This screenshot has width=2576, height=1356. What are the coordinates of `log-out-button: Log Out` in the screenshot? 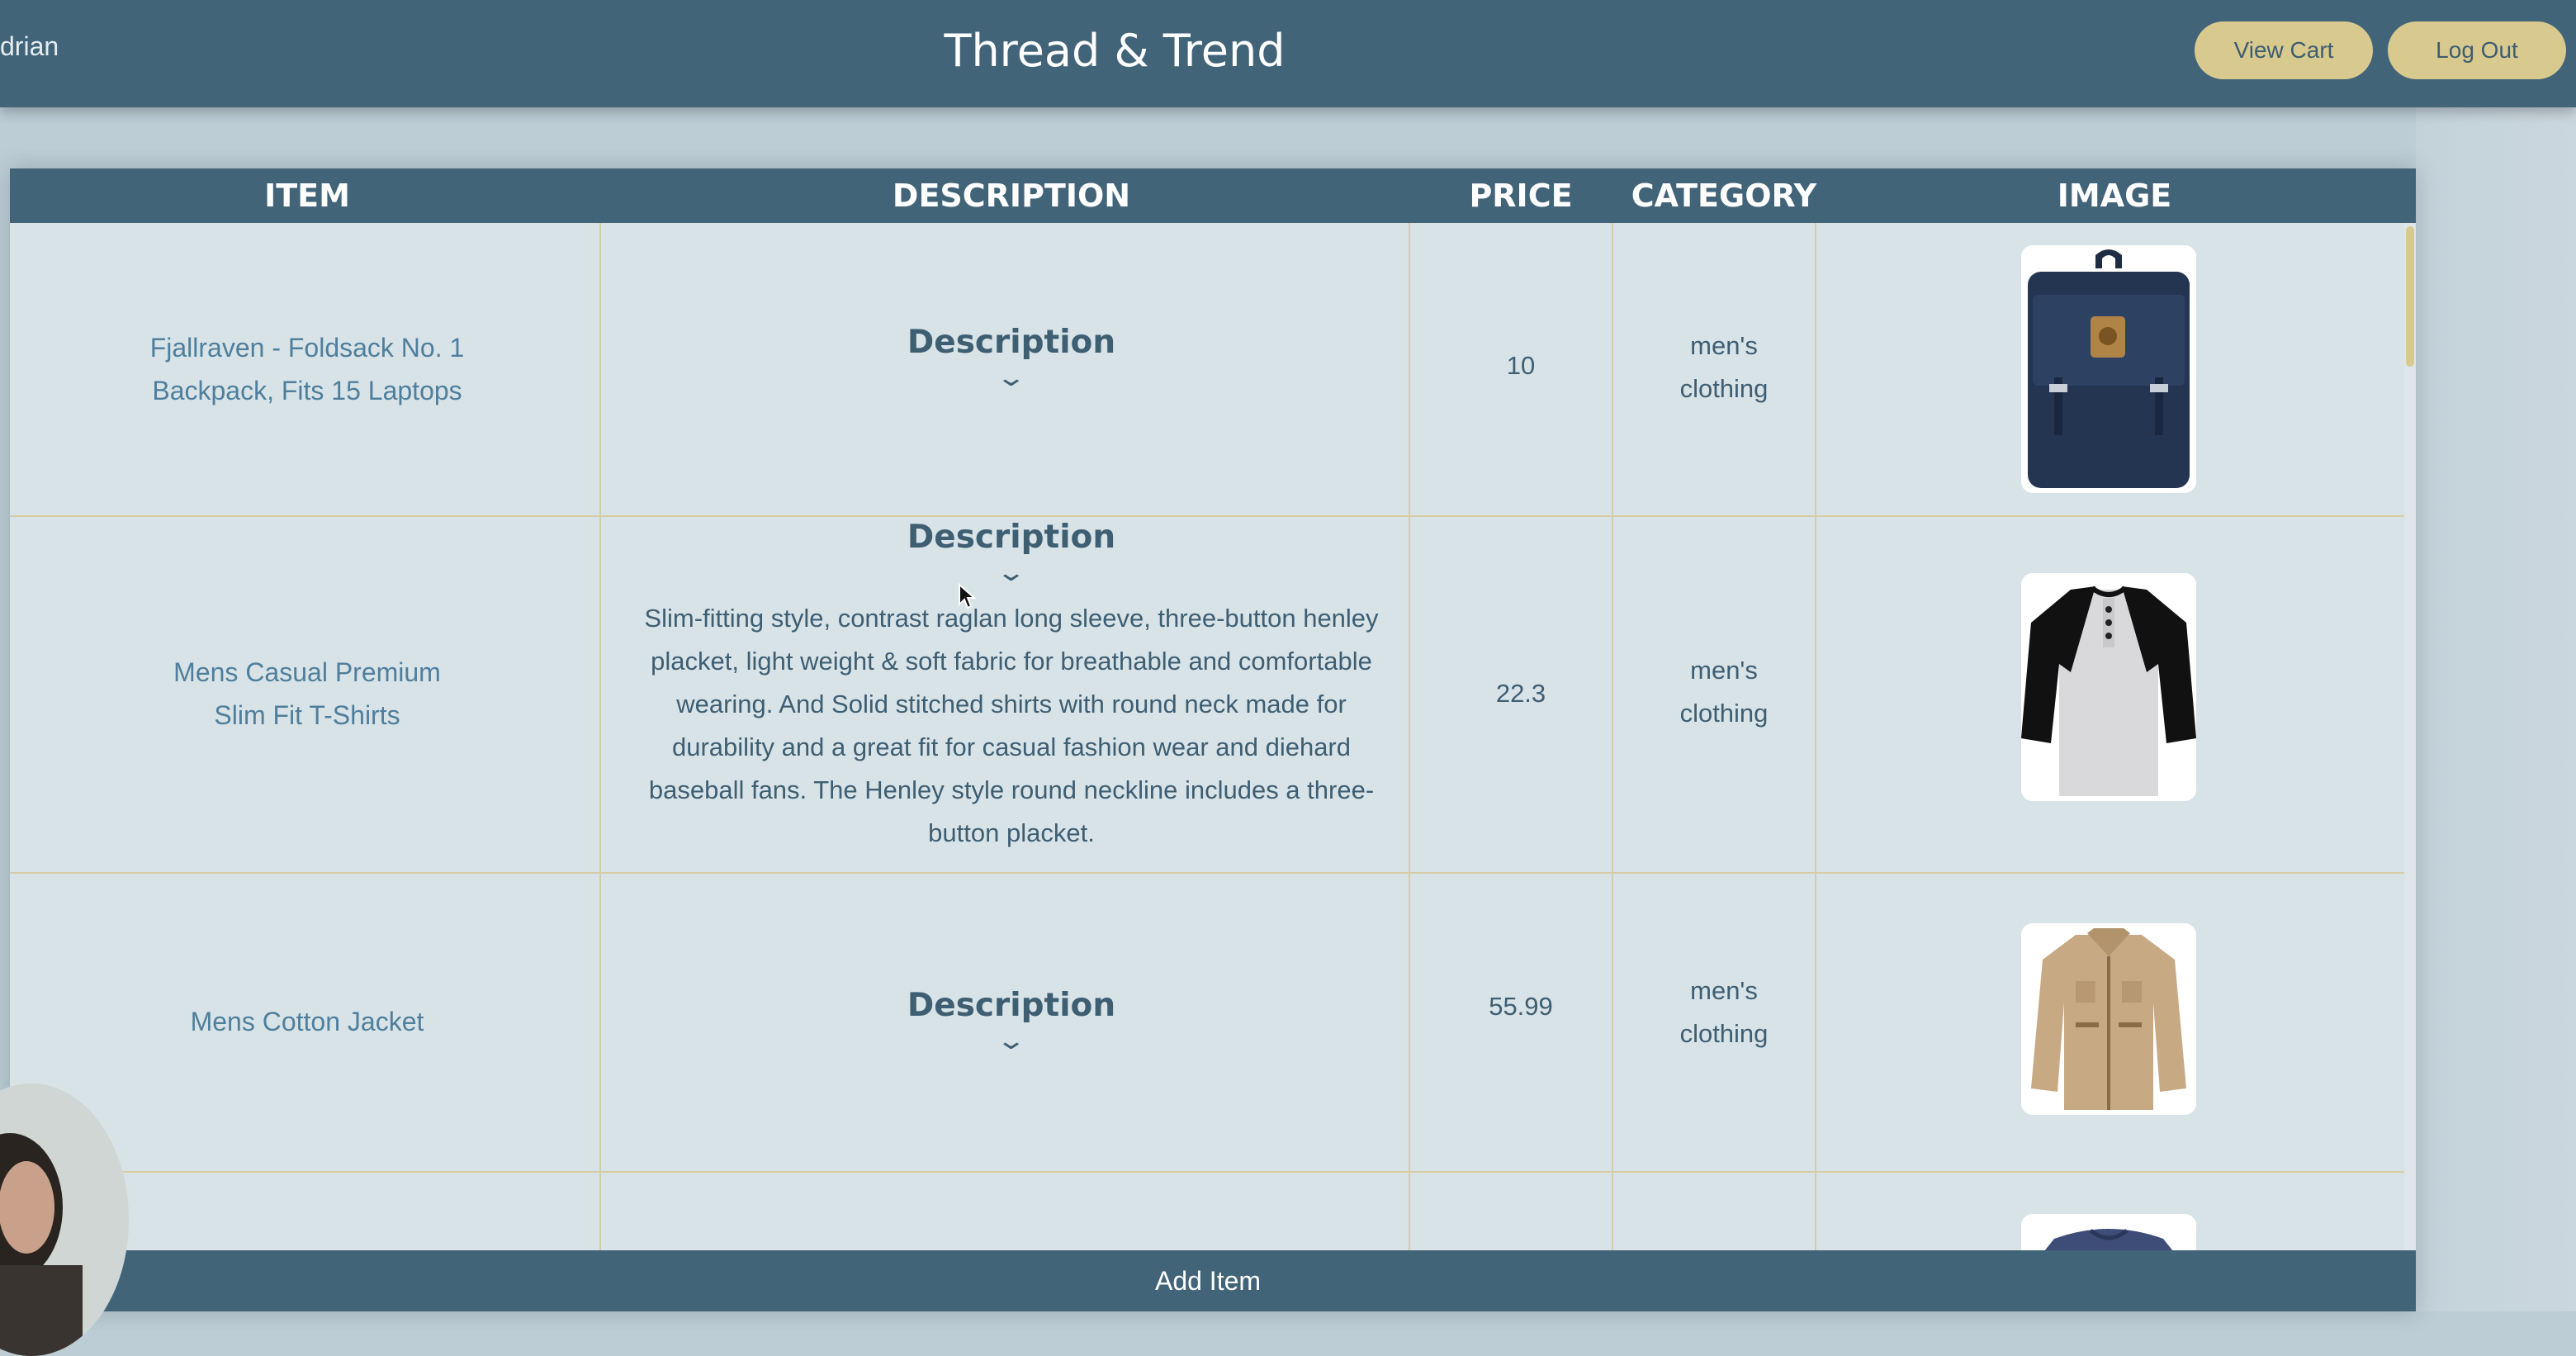 It's located at (2477, 50).